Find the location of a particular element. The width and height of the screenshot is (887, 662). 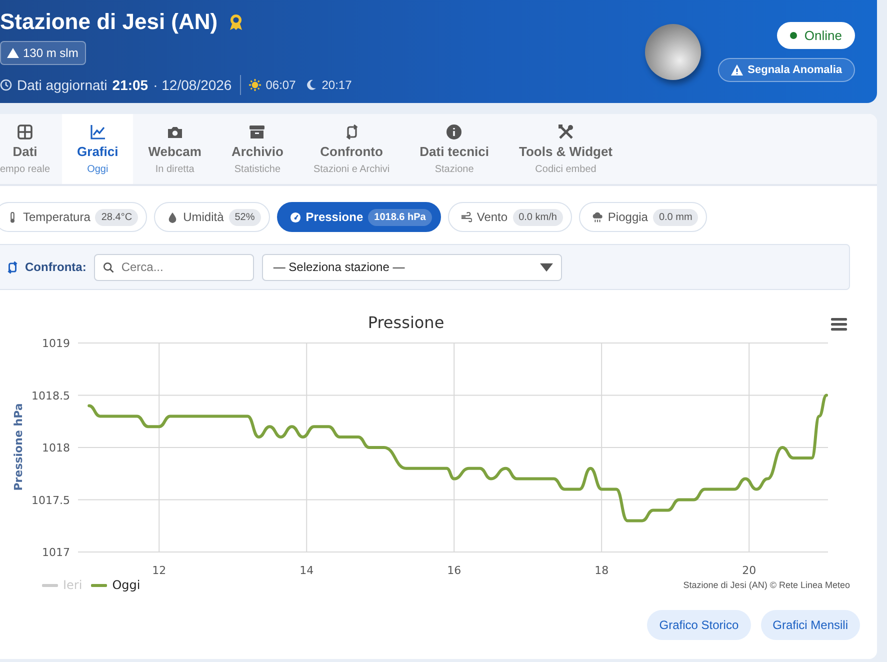

archive-icon is located at coordinates (257, 132).